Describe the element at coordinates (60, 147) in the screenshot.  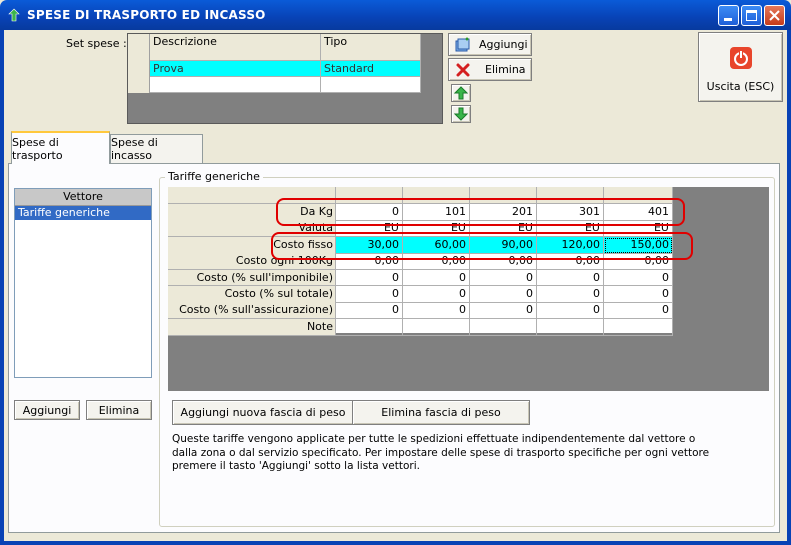
I see `tab-spese-trasporto: Spese di trasporto` at that location.